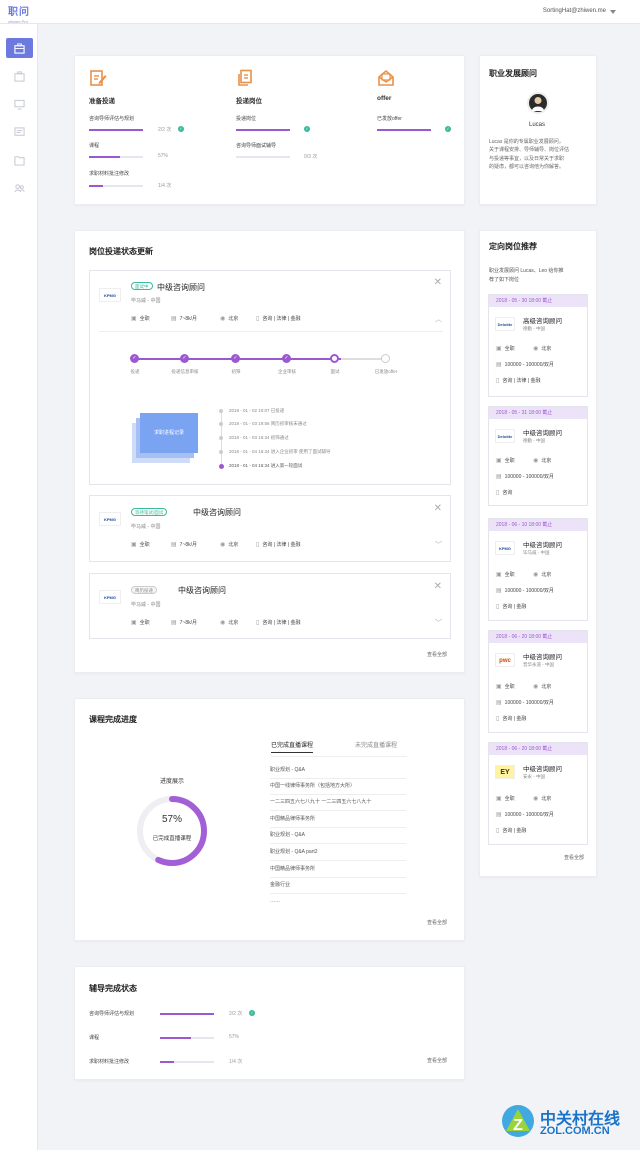 This screenshot has height=1150, width=640. Describe the element at coordinates (287, 371) in the screenshot. I see `step-label: 企业审核` at that location.